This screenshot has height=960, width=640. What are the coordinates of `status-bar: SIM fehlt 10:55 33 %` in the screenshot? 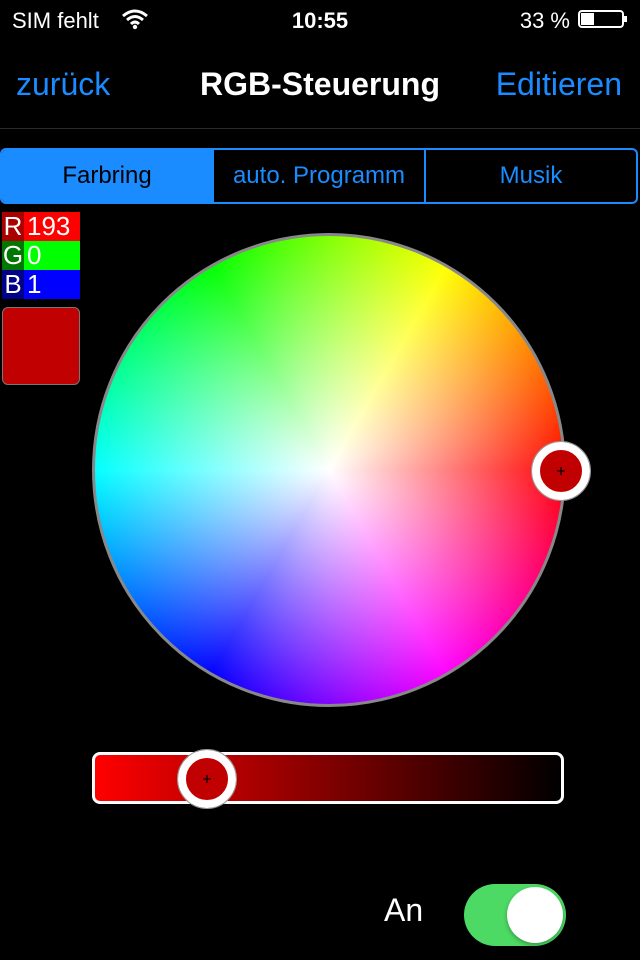 It's located at (320, 20).